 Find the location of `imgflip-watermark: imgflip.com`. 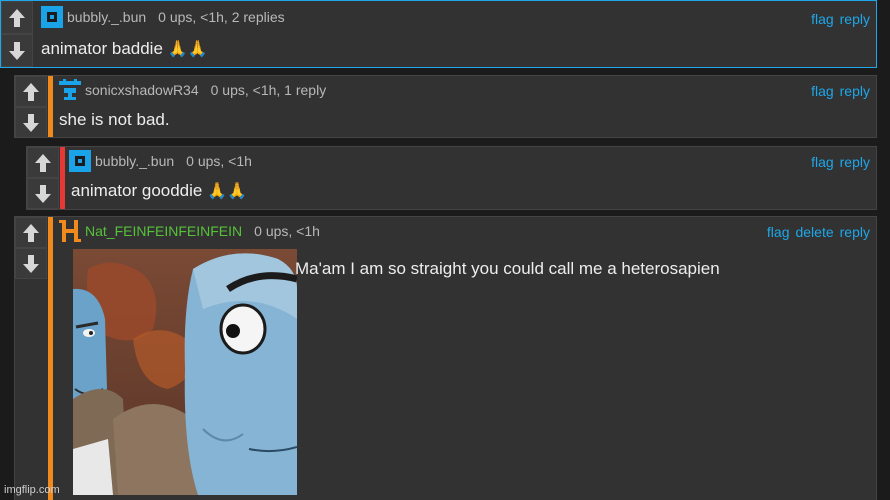

imgflip-watermark: imgflip.com is located at coordinates (32, 490).